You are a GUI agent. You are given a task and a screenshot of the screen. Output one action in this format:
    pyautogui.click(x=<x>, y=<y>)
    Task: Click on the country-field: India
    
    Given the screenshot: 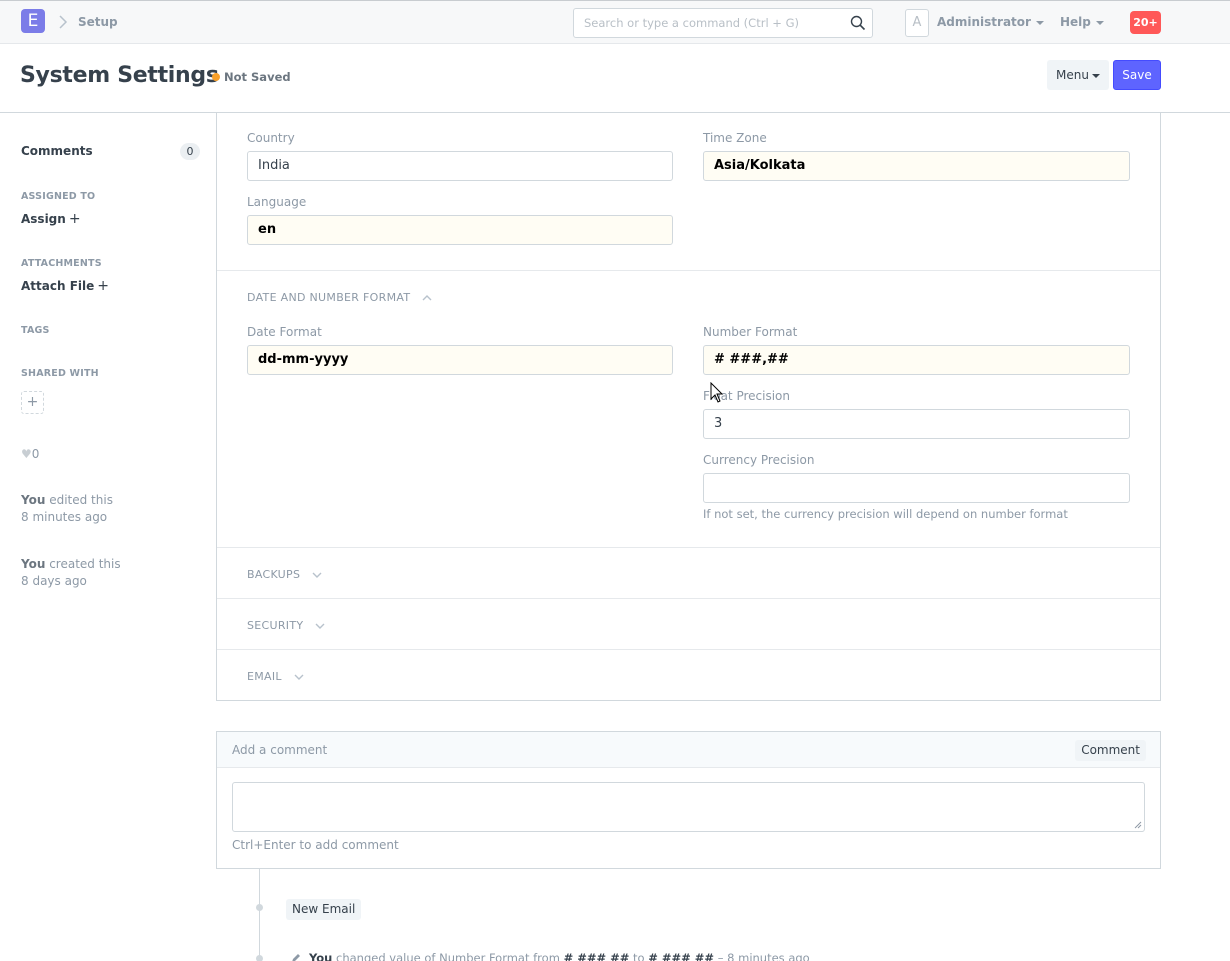 What is the action you would take?
    pyautogui.click(x=460, y=166)
    